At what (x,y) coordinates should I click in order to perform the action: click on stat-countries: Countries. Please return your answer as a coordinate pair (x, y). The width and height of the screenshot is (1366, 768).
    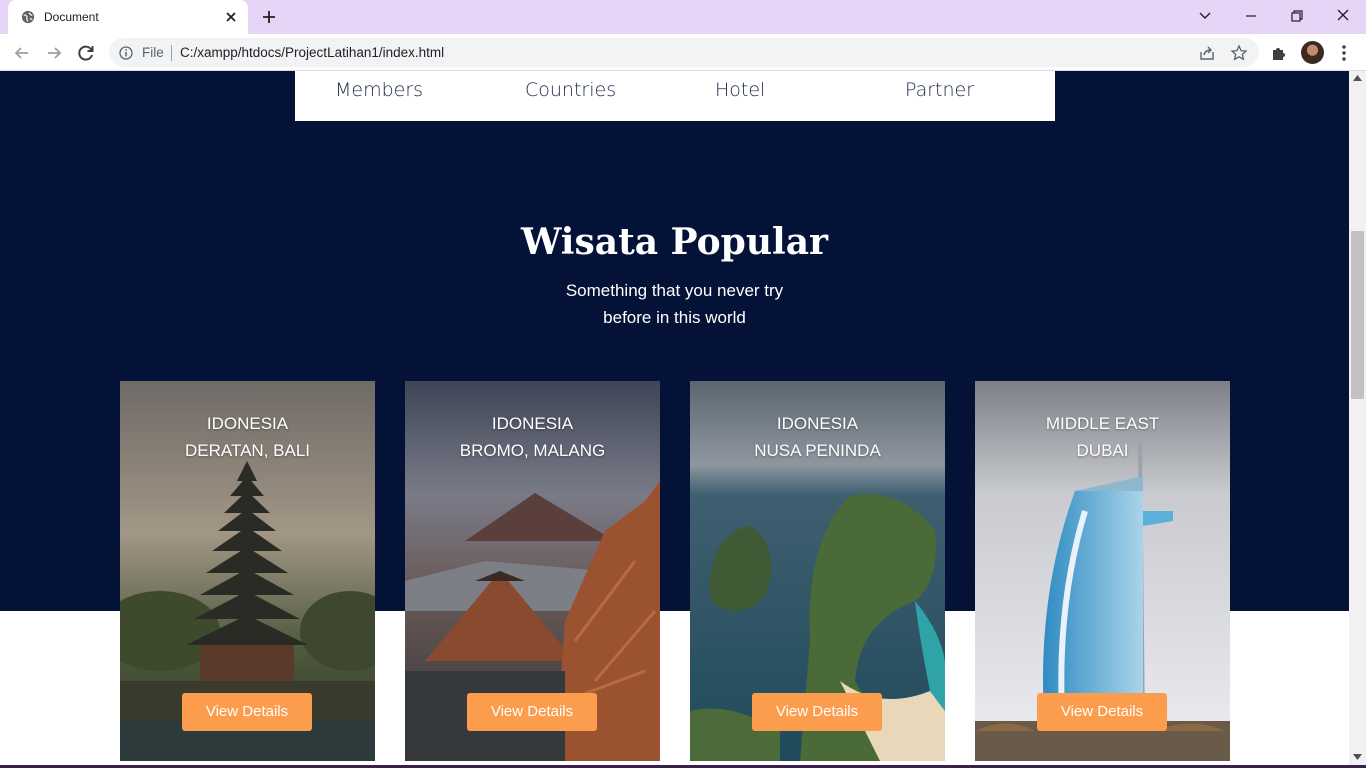
    Looking at the image, I should click on (571, 90).